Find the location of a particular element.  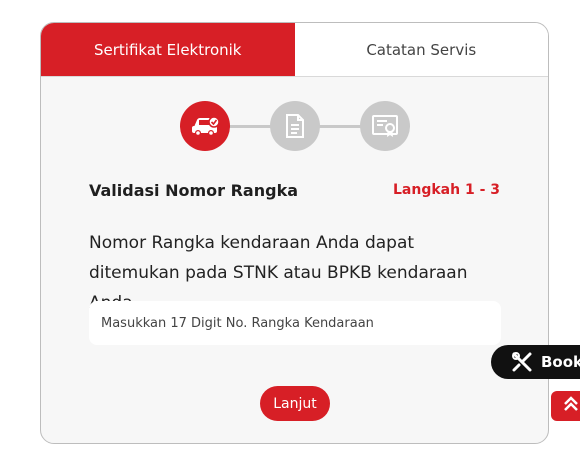

tab-label: Sertifikat Elektronik is located at coordinates (168, 49).